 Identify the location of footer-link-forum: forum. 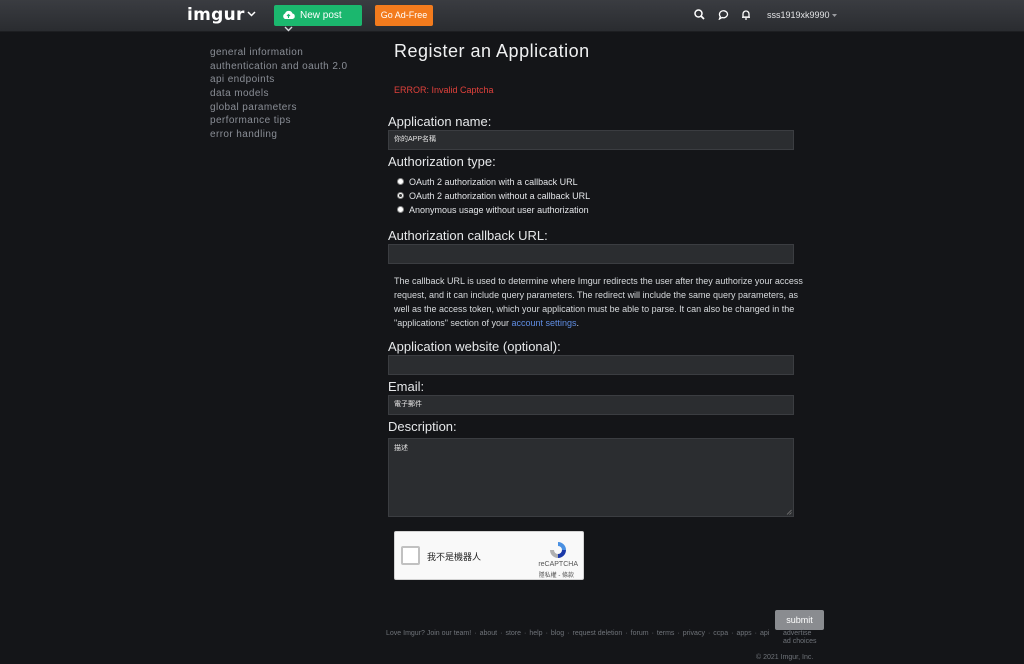
(640, 633).